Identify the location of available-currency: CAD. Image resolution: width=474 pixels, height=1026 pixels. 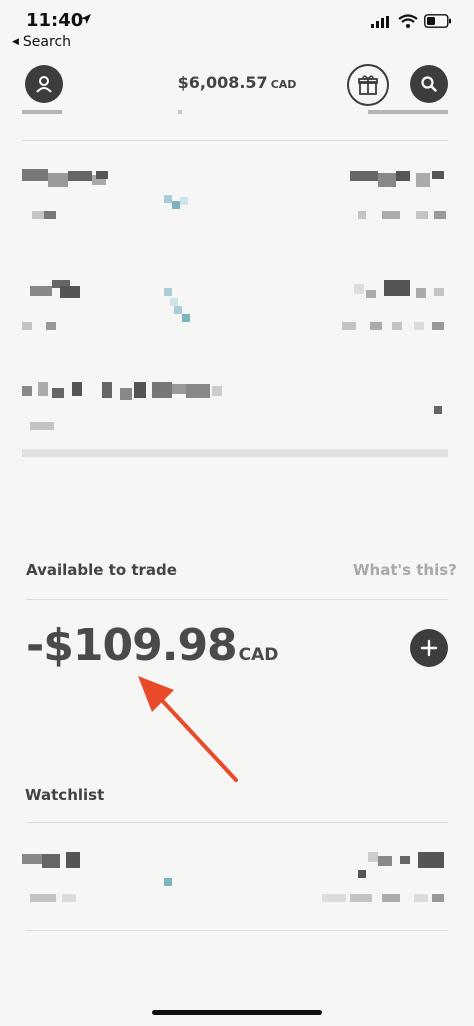
(258, 655).